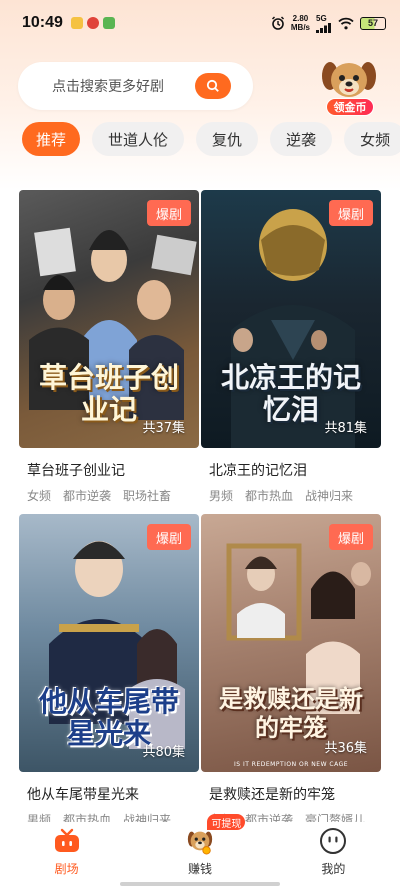 The image size is (400, 889). I want to click on music-app-icon, so click(92, 23).